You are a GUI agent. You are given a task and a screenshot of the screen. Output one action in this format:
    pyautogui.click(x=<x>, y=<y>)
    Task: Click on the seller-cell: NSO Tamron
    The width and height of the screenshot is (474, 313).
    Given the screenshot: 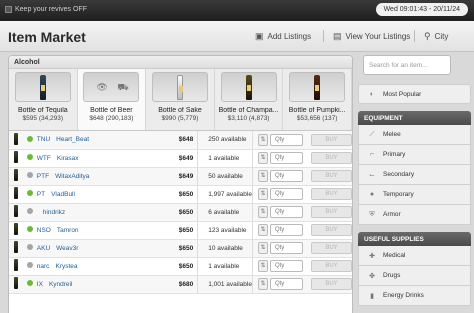 What is the action you would take?
    pyautogui.click(x=84, y=230)
    